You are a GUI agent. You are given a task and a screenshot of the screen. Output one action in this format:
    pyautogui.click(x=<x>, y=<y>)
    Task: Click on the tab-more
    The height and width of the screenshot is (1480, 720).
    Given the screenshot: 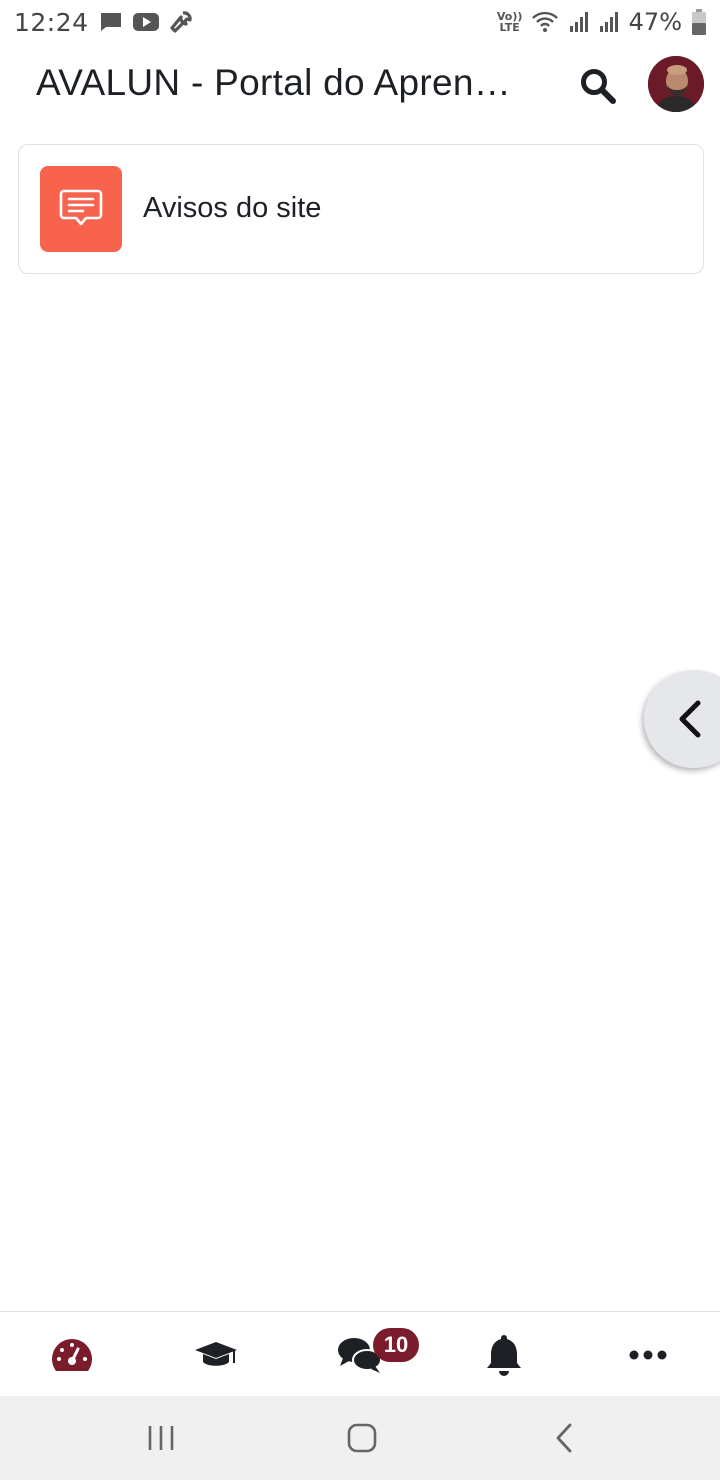 What is the action you would take?
    pyautogui.click(x=648, y=1354)
    